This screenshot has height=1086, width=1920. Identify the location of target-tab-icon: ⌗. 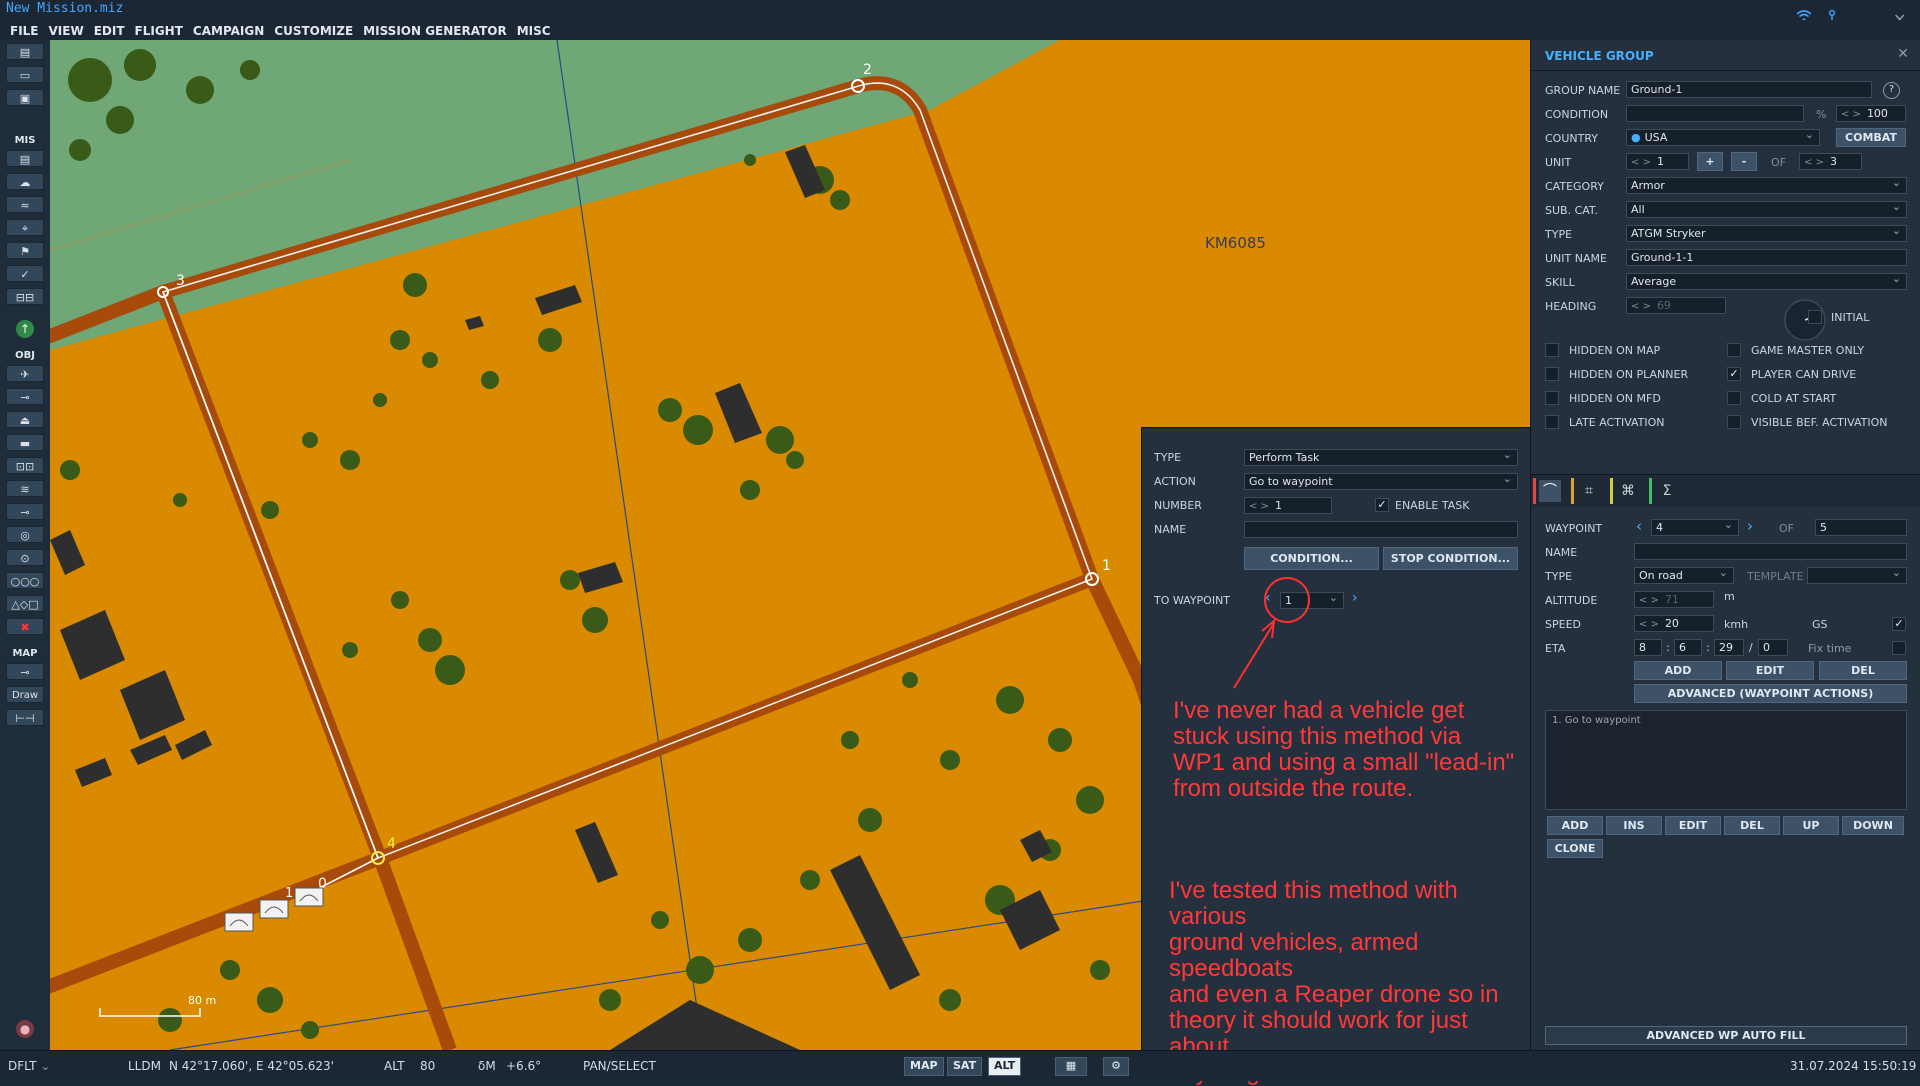
(1589, 491).